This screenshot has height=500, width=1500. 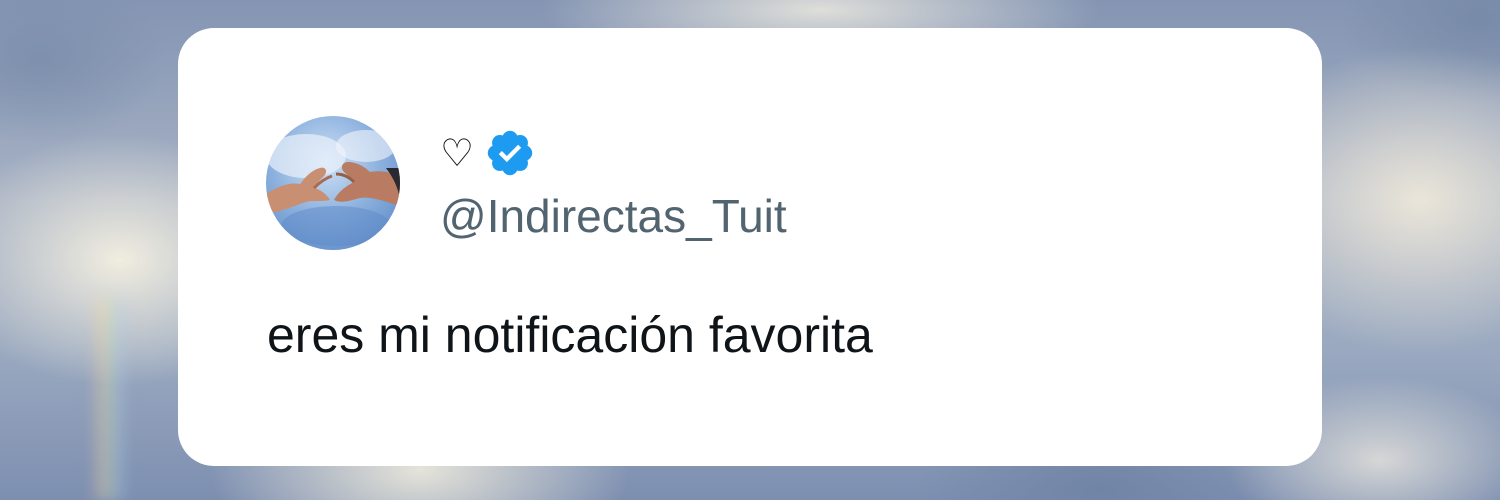 What do you see at coordinates (613, 216) in the screenshot?
I see `user-handle: @Indirectas_Tuit` at bounding box center [613, 216].